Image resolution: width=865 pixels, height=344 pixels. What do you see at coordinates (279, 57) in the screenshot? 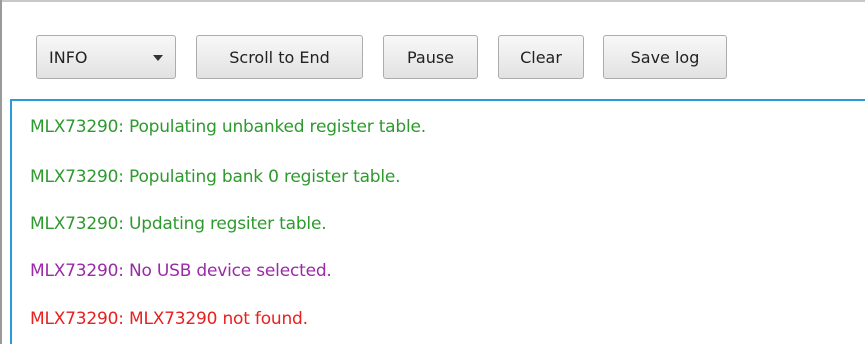
I see `scroll-to-end-button: Scroll to End` at bounding box center [279, 57].